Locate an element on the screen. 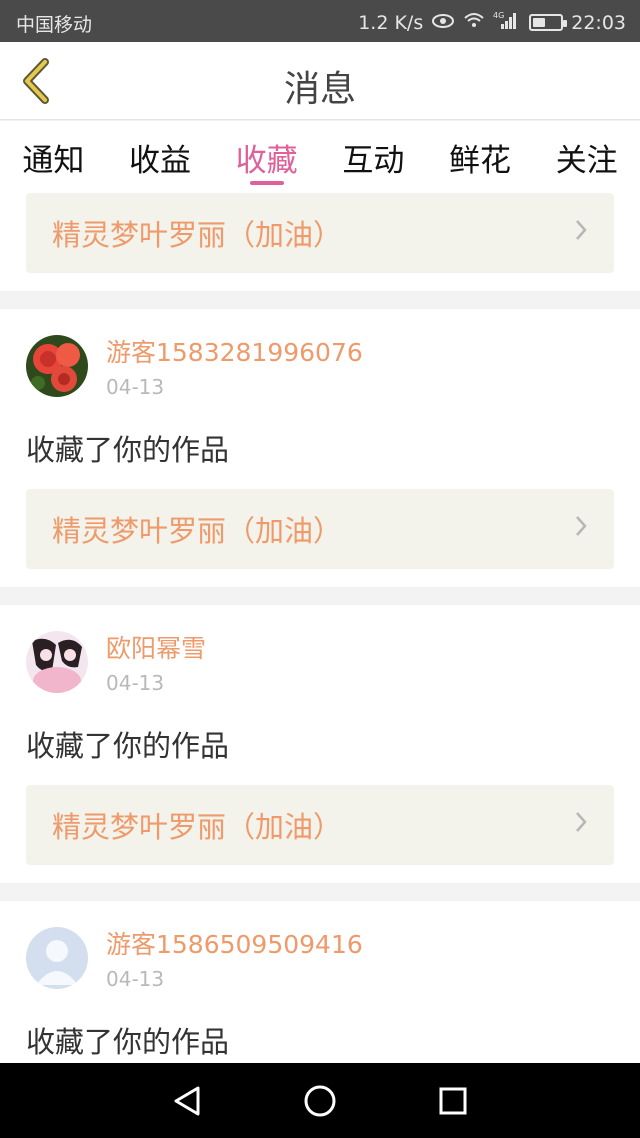 This screenshot has width=640, height=1138. nav-back-button is located at coordinates (187, 1101).